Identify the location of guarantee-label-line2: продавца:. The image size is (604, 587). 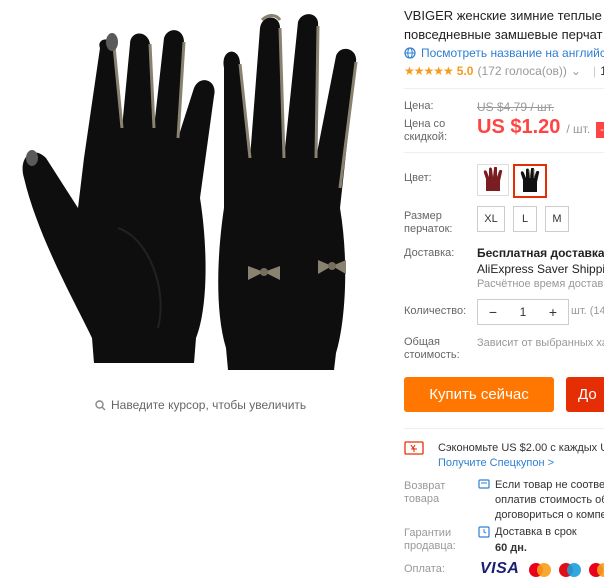
(430, 546).